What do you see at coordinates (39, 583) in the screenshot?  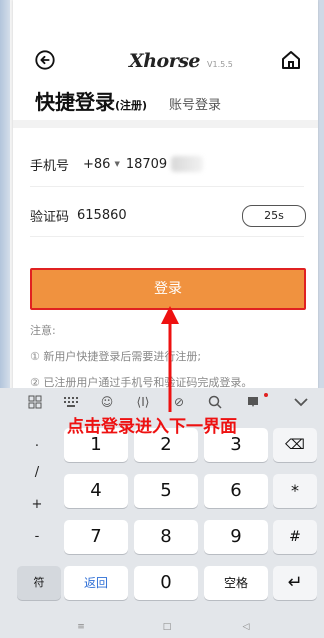 I see `key-symbols: 符` at bounding box center [39, 583].